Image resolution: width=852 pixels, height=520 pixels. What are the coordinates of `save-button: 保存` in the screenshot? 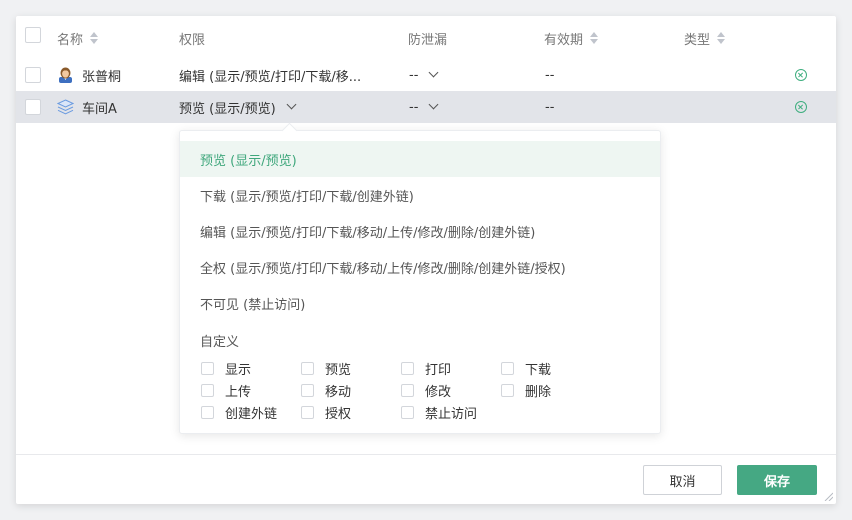 It's located at (777, 480).